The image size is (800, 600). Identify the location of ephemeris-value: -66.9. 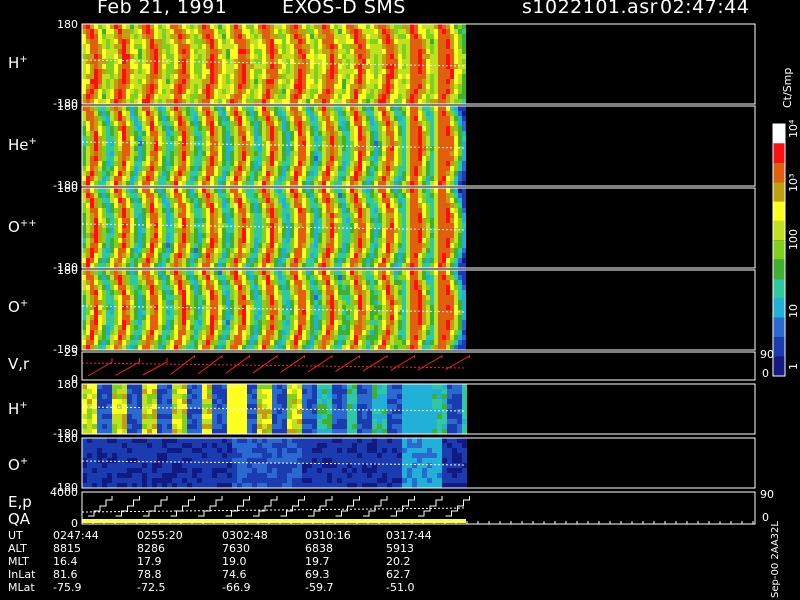
(236, 587).